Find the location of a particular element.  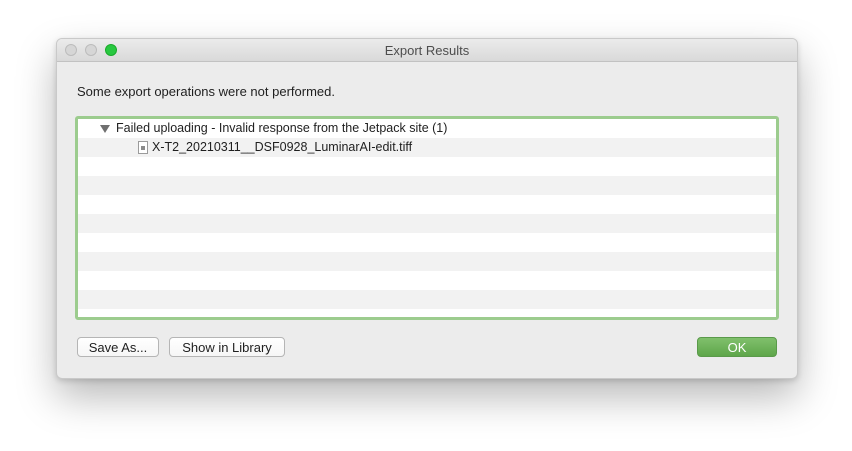

tiff-file-icon is located at coordinates (143, 147).